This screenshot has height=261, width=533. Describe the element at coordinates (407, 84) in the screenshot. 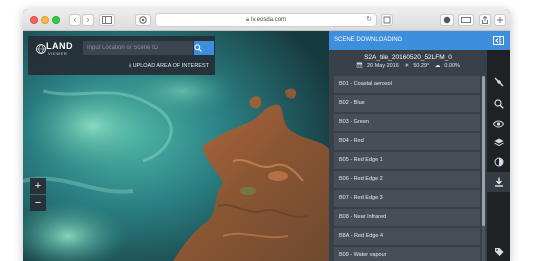

I see `band-item: B01 - Coastal aerosol` at that location.